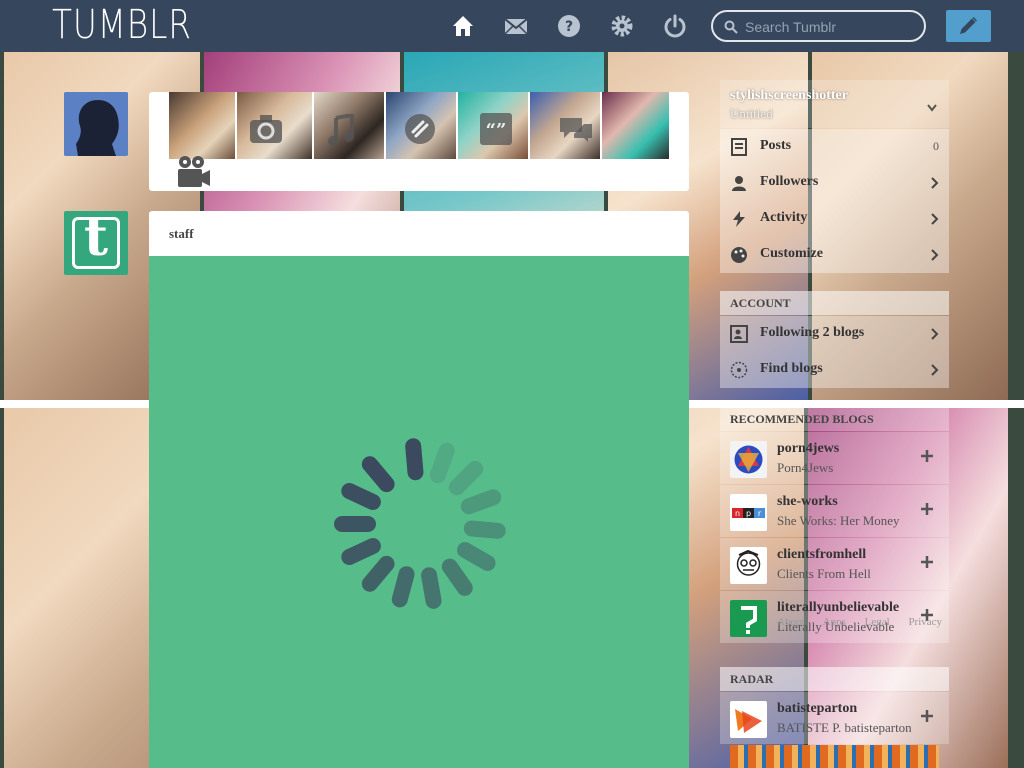 This screenshot has width=1024, height=768. What do you see at coordinates (739, 255) in the screenshot?
I see `palette-icon` at bounding box center [739, 255].